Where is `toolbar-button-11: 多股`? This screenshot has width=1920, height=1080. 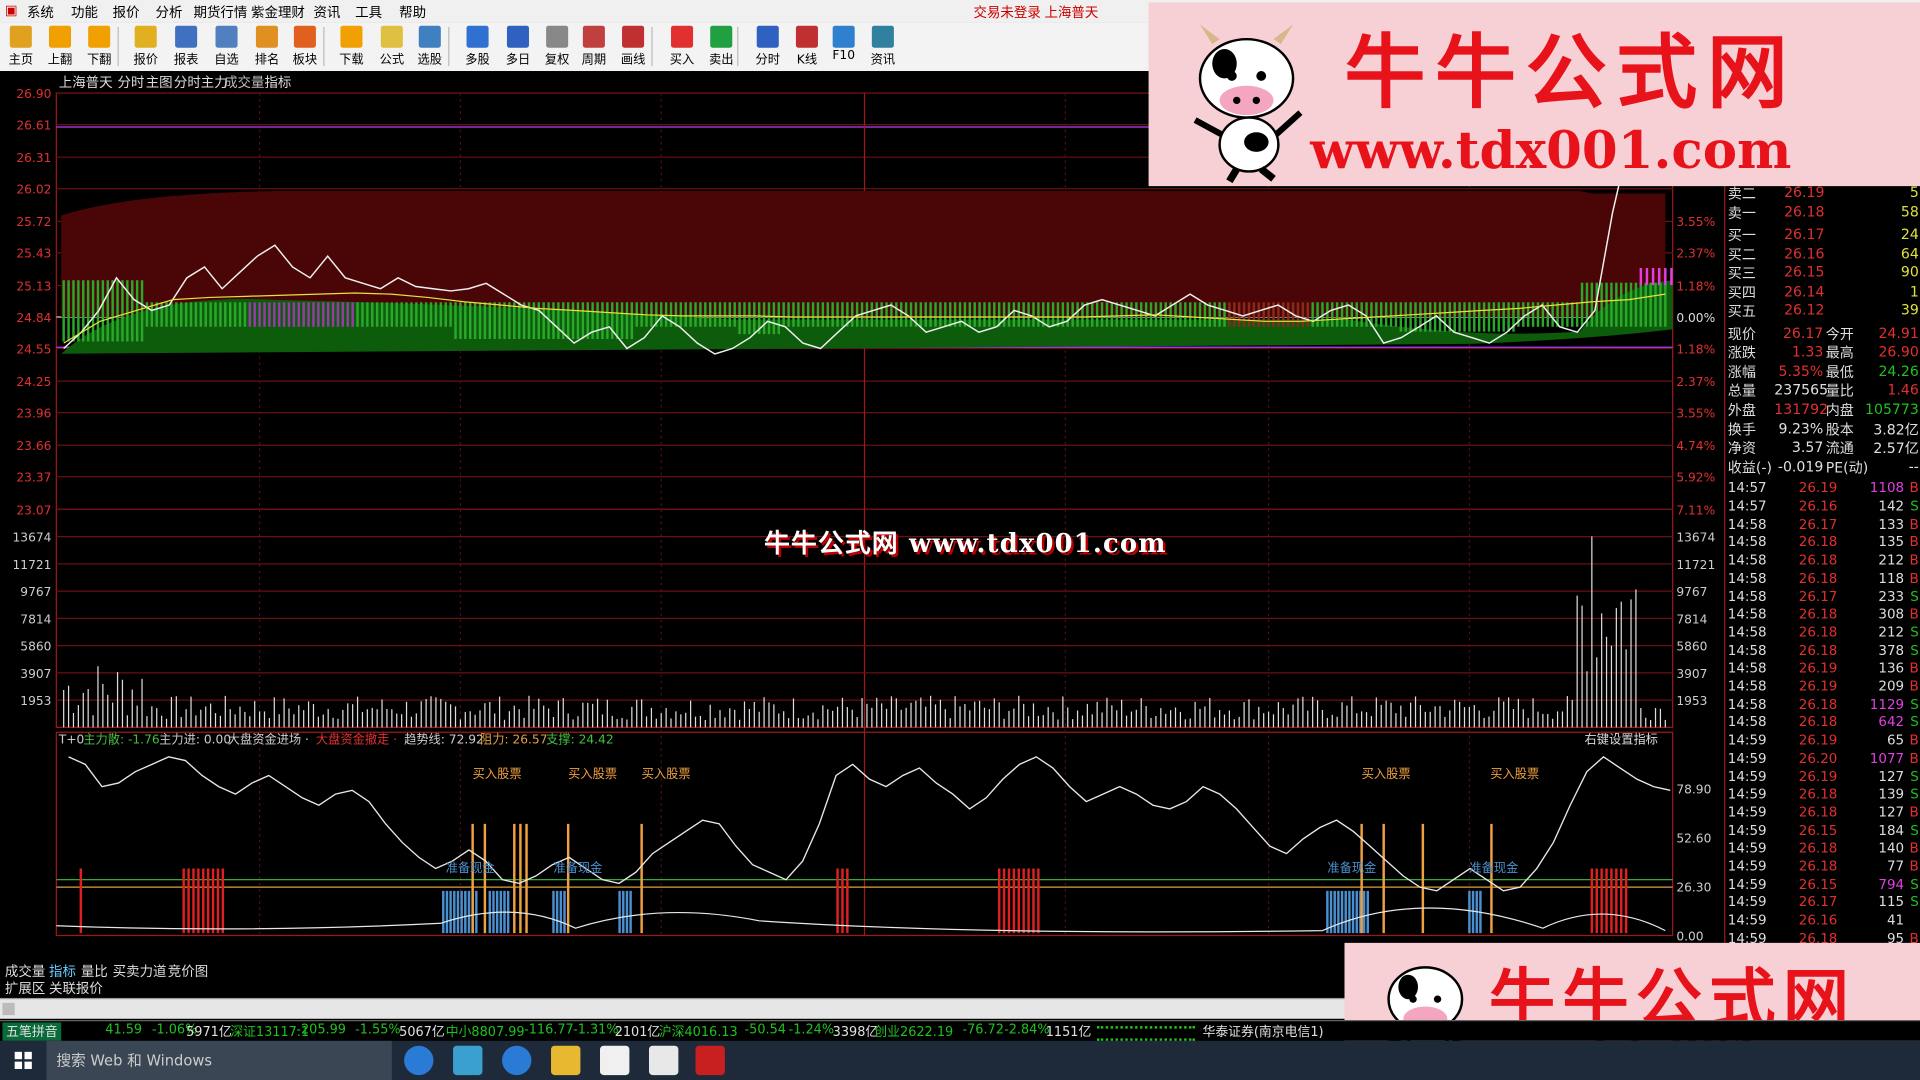 toolbar-button-11: 多股 is located at coordinates (477, 46).